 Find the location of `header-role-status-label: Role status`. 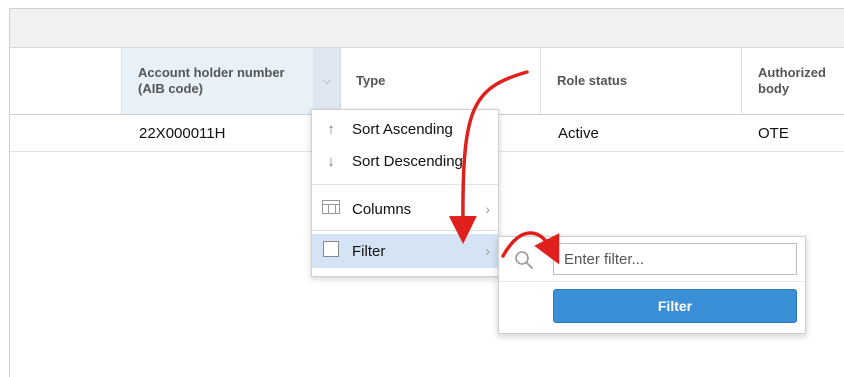

header-role-status-label: Role status is located at coordinates (592, 80).